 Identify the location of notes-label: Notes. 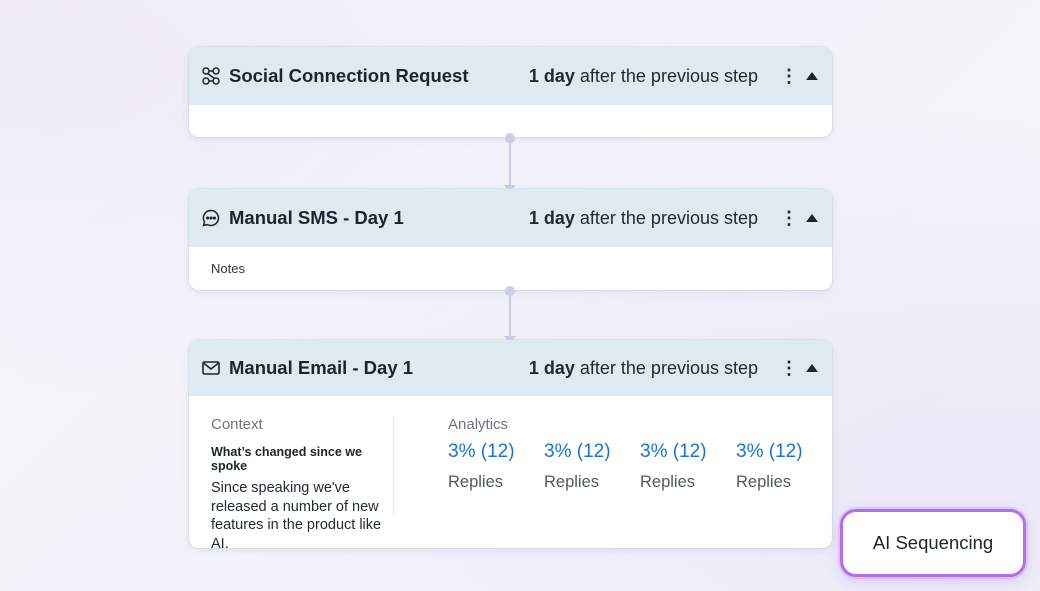
(228, 268).